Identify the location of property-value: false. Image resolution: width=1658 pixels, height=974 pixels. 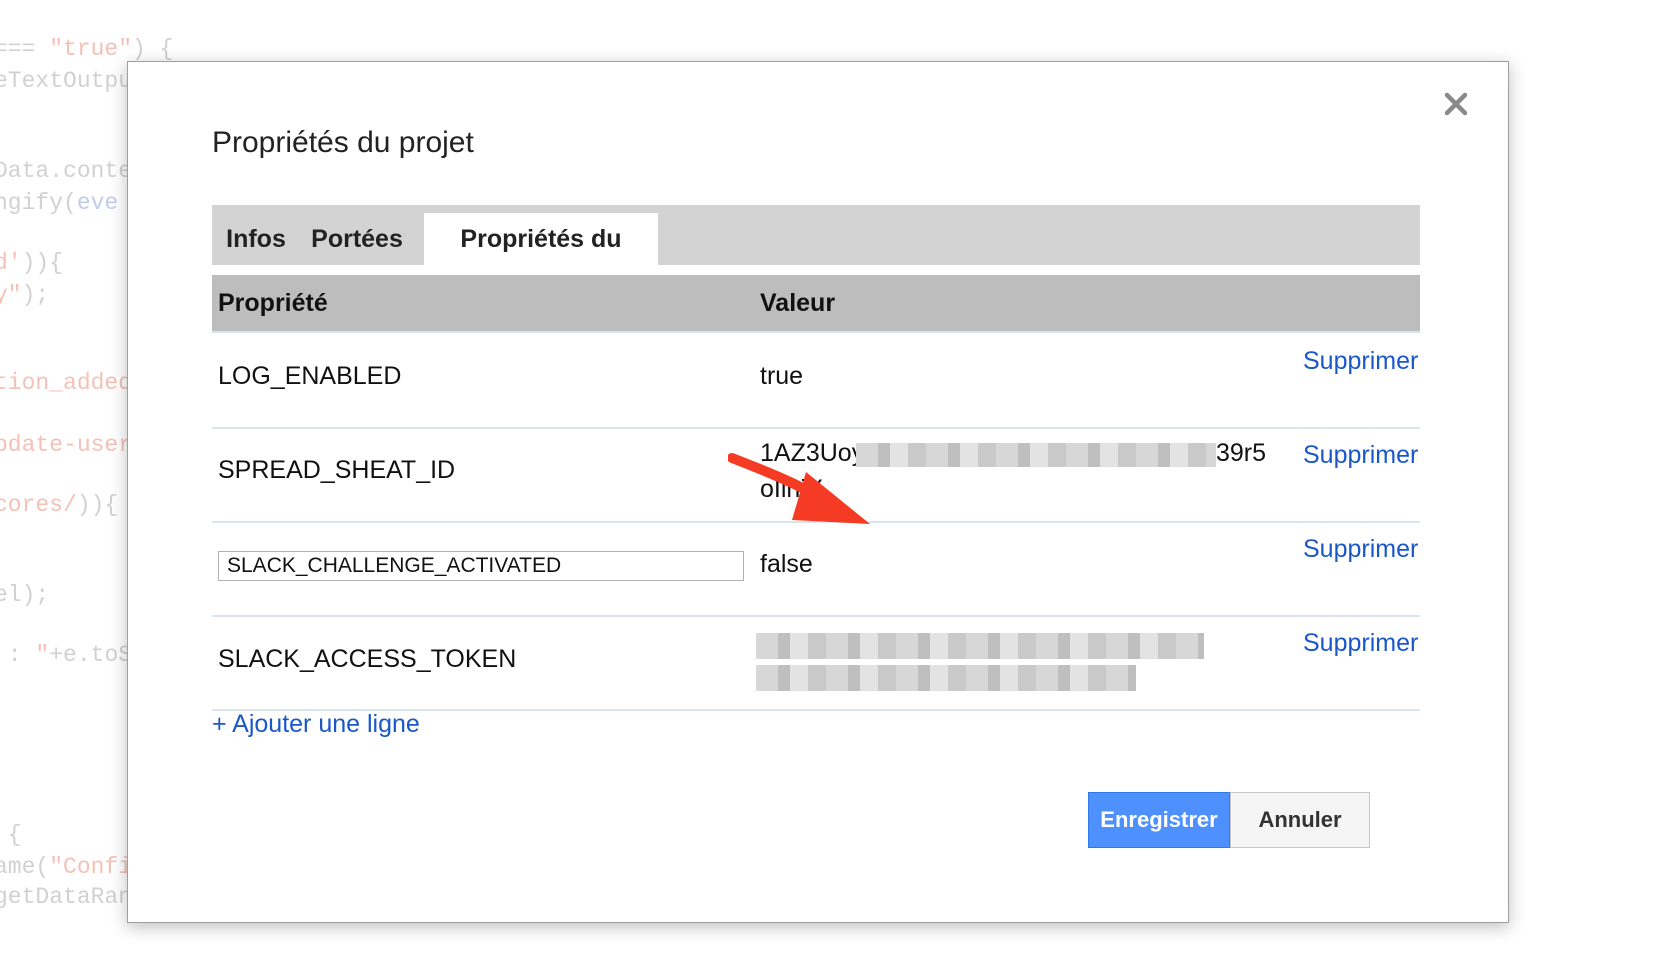
(786, 564).